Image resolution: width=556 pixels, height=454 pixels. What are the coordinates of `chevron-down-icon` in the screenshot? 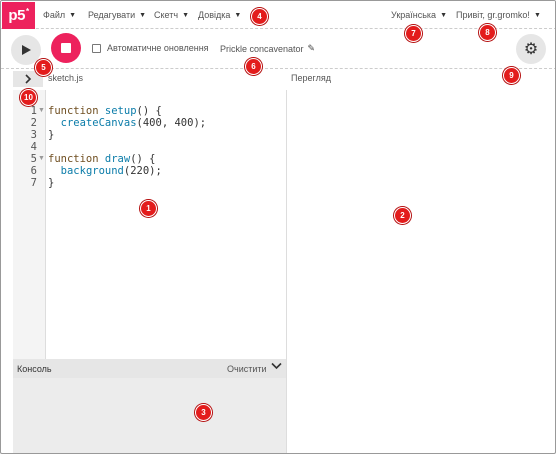 It's located at (276, 367).